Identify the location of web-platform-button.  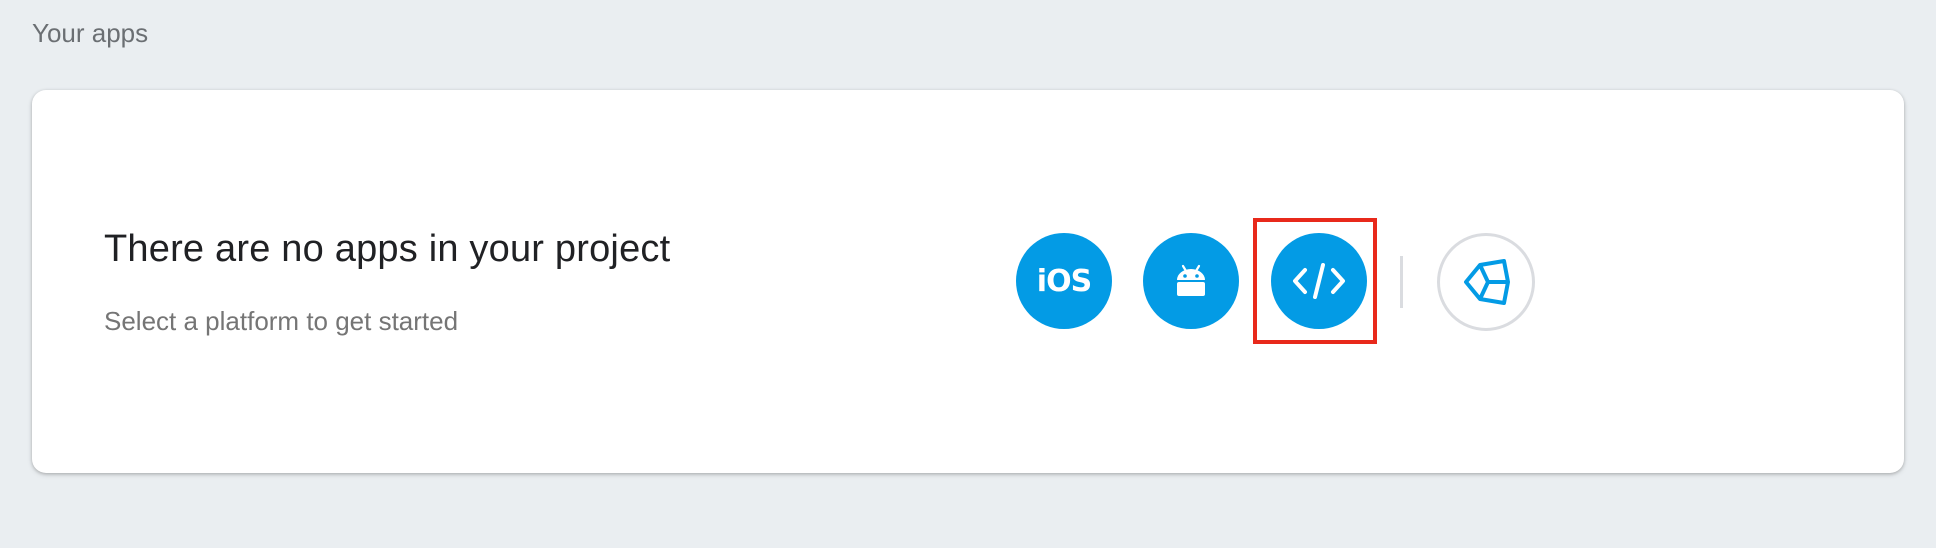
(1319, 281).